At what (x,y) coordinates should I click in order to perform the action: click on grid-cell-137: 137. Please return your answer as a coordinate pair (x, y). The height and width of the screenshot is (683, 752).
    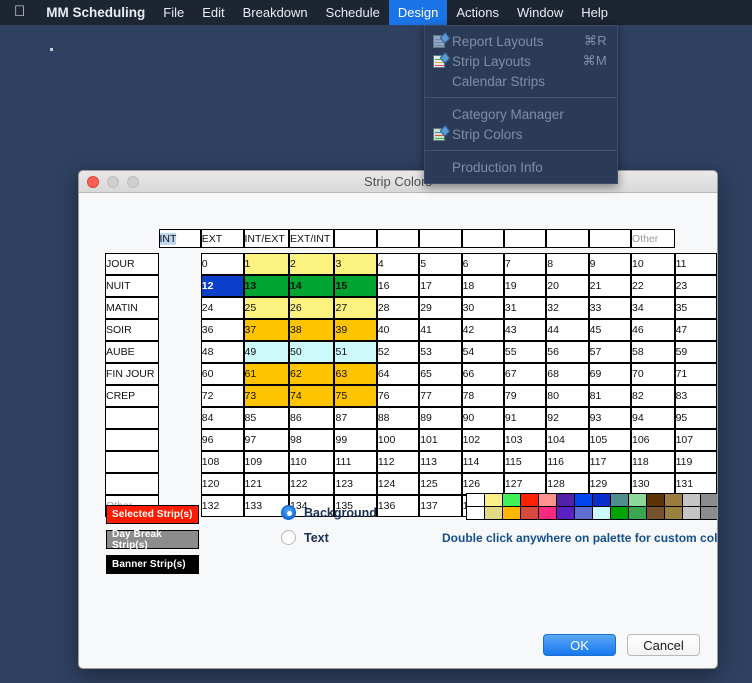
    Looking at the image, I should click on (440, 506).